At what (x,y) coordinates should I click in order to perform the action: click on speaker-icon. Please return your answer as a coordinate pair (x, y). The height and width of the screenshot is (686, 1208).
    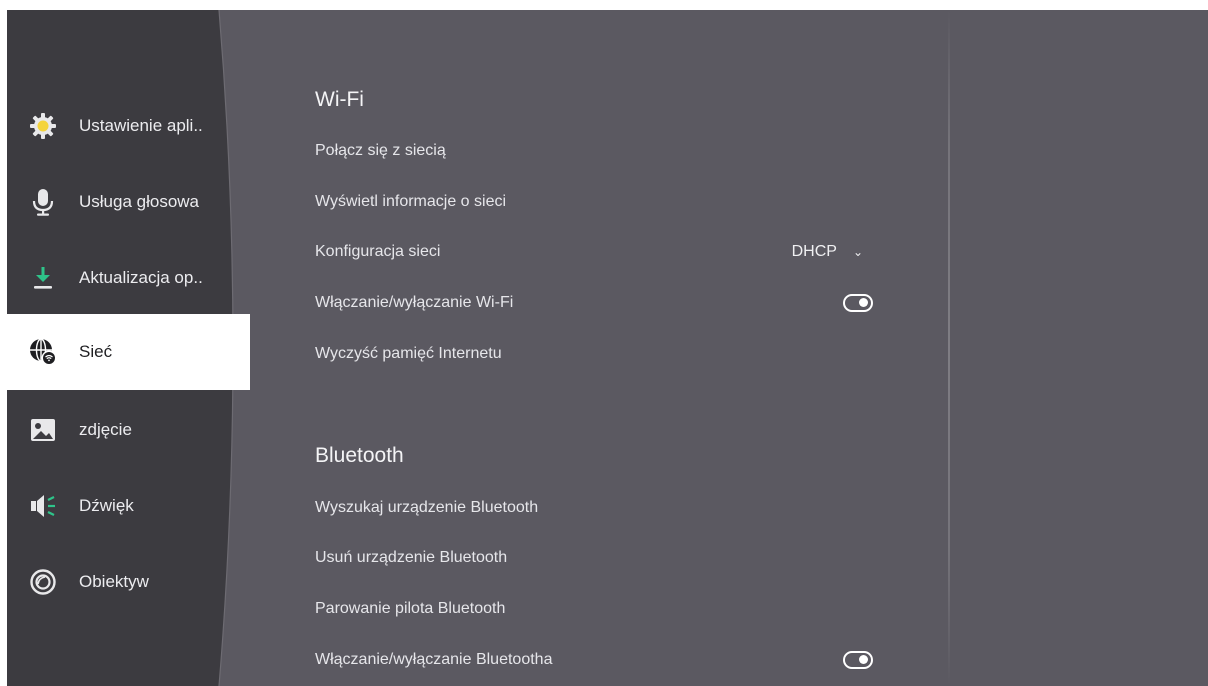
    Looking at the image, I should click on (43, 506).